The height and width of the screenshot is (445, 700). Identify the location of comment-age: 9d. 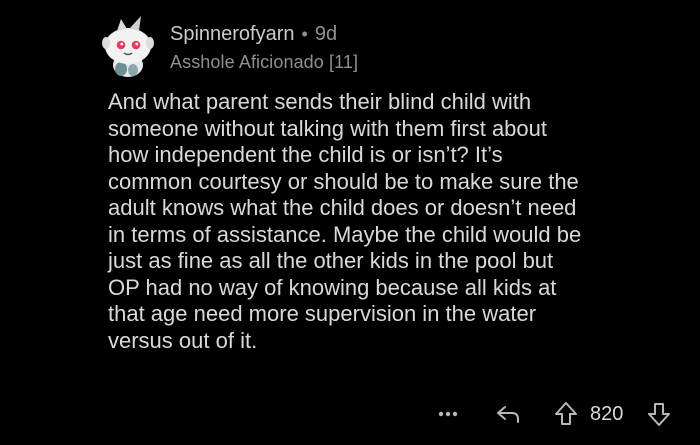
(326, 34).